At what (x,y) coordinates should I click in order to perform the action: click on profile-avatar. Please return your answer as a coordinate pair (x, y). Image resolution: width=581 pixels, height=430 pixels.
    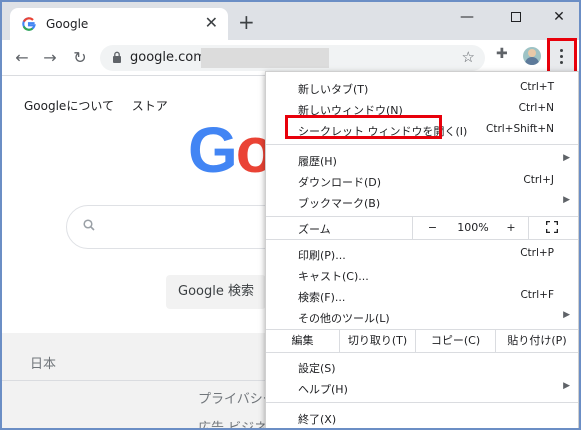
    Looking at the image, I should click on (532, 56).